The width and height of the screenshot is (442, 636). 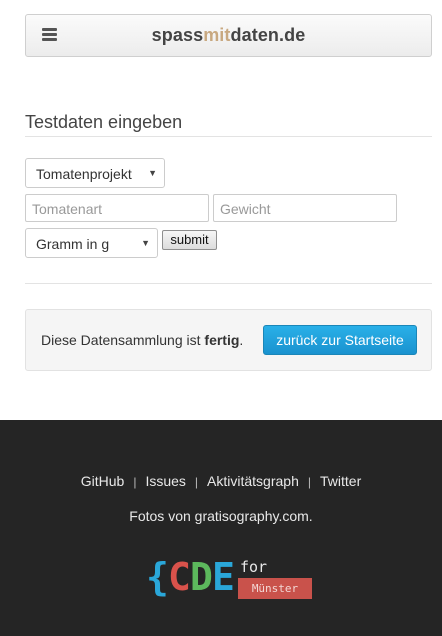 What do you see at coordinates (228, 136) in the screenshot?
I see `title-divider` at bounding box center [228, 136].